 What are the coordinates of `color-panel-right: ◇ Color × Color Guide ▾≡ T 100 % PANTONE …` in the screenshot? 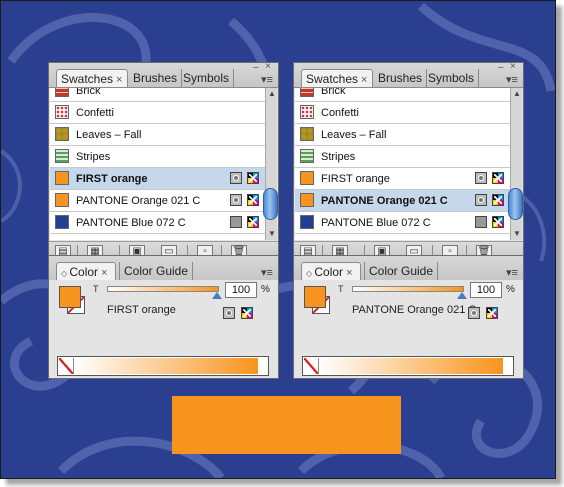 It's located at (408, 317).